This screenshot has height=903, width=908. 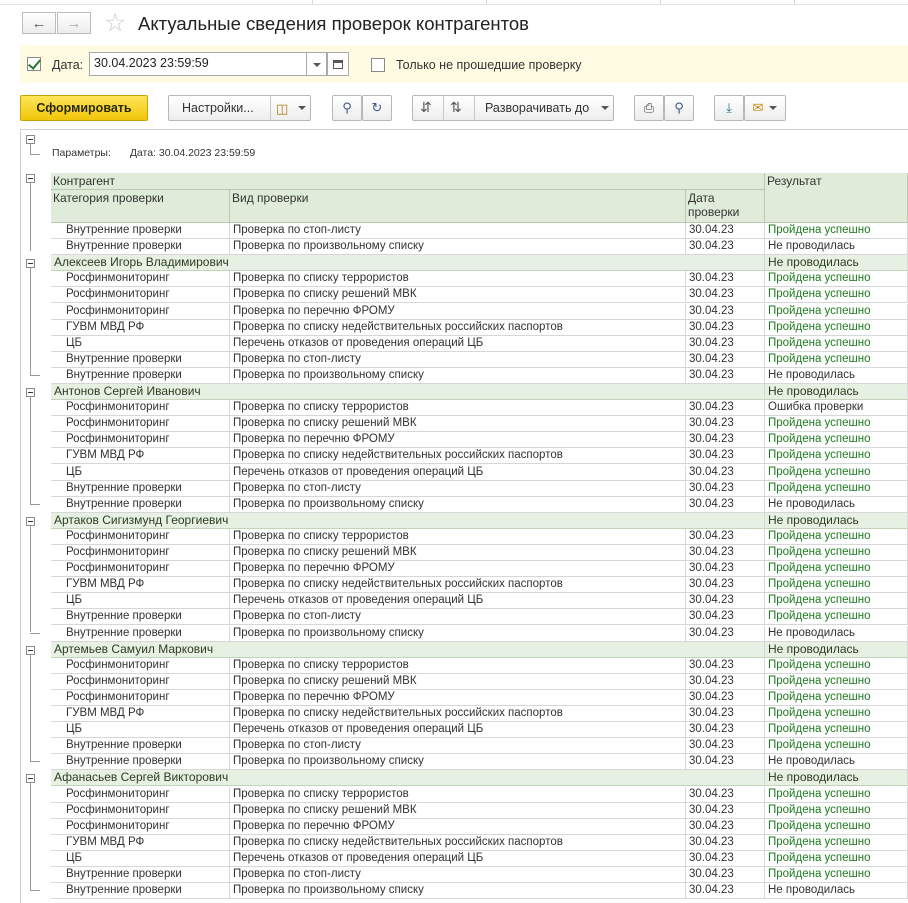 What do you see at coordinates (34, 64) in the screenshot?
I see `date-checkbox` at bounding box center [34, 64].